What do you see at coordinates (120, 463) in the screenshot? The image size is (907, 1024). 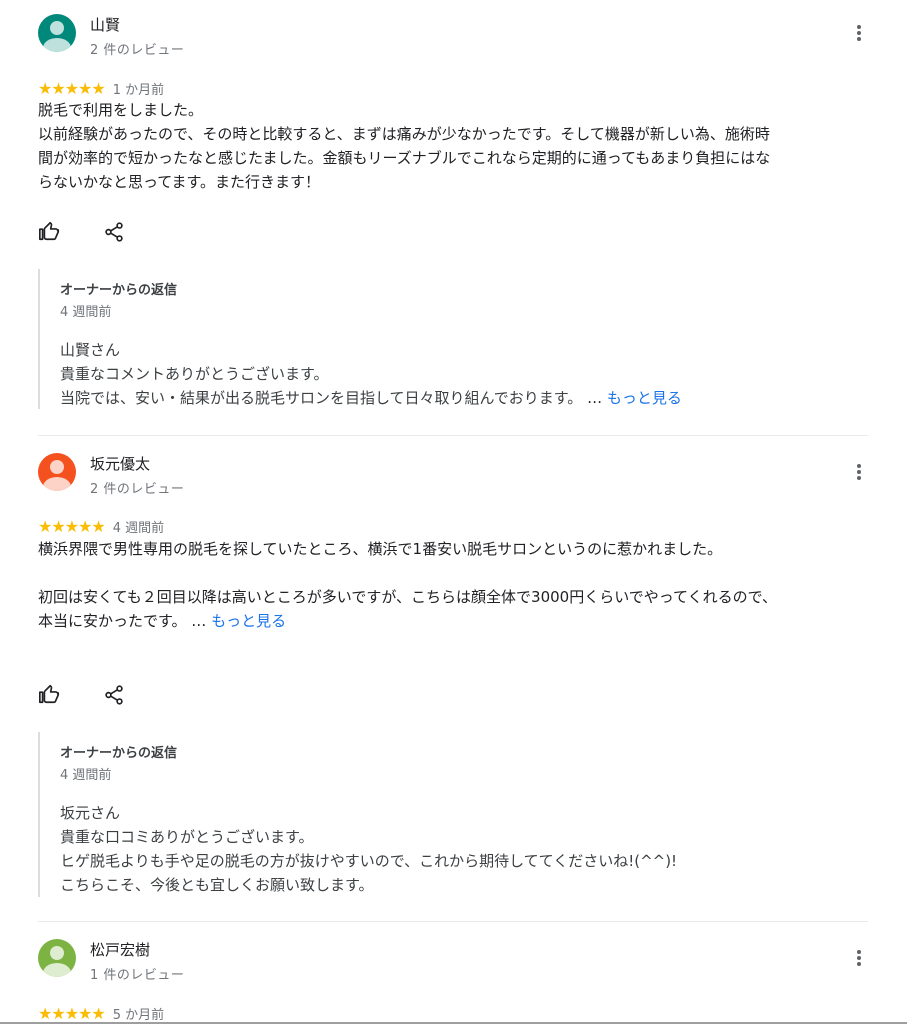 I see `reviewer-name: 坂元優太` at bounding box center [120, 463].